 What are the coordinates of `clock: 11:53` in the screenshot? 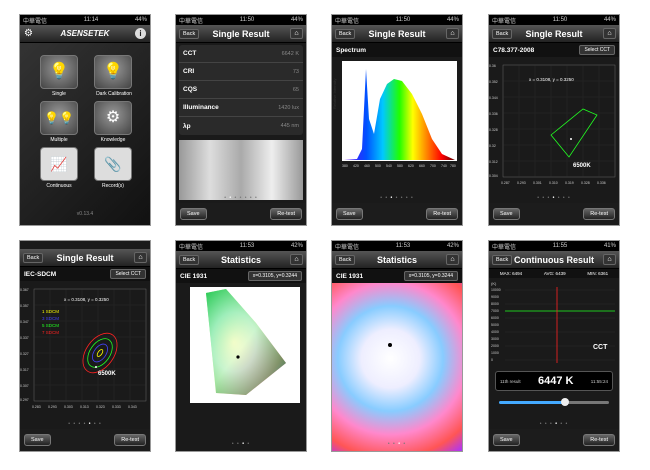 It's located at (247, 246).